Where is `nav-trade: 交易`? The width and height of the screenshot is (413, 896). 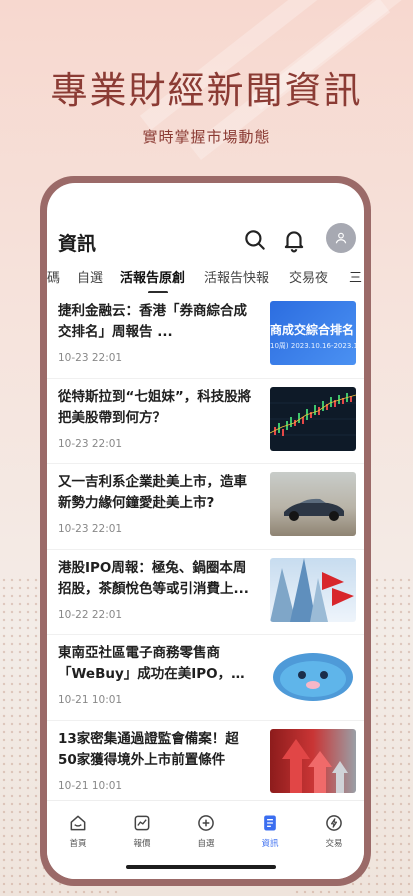
nav-trade: 交易 is located at coordinates (334, 831).